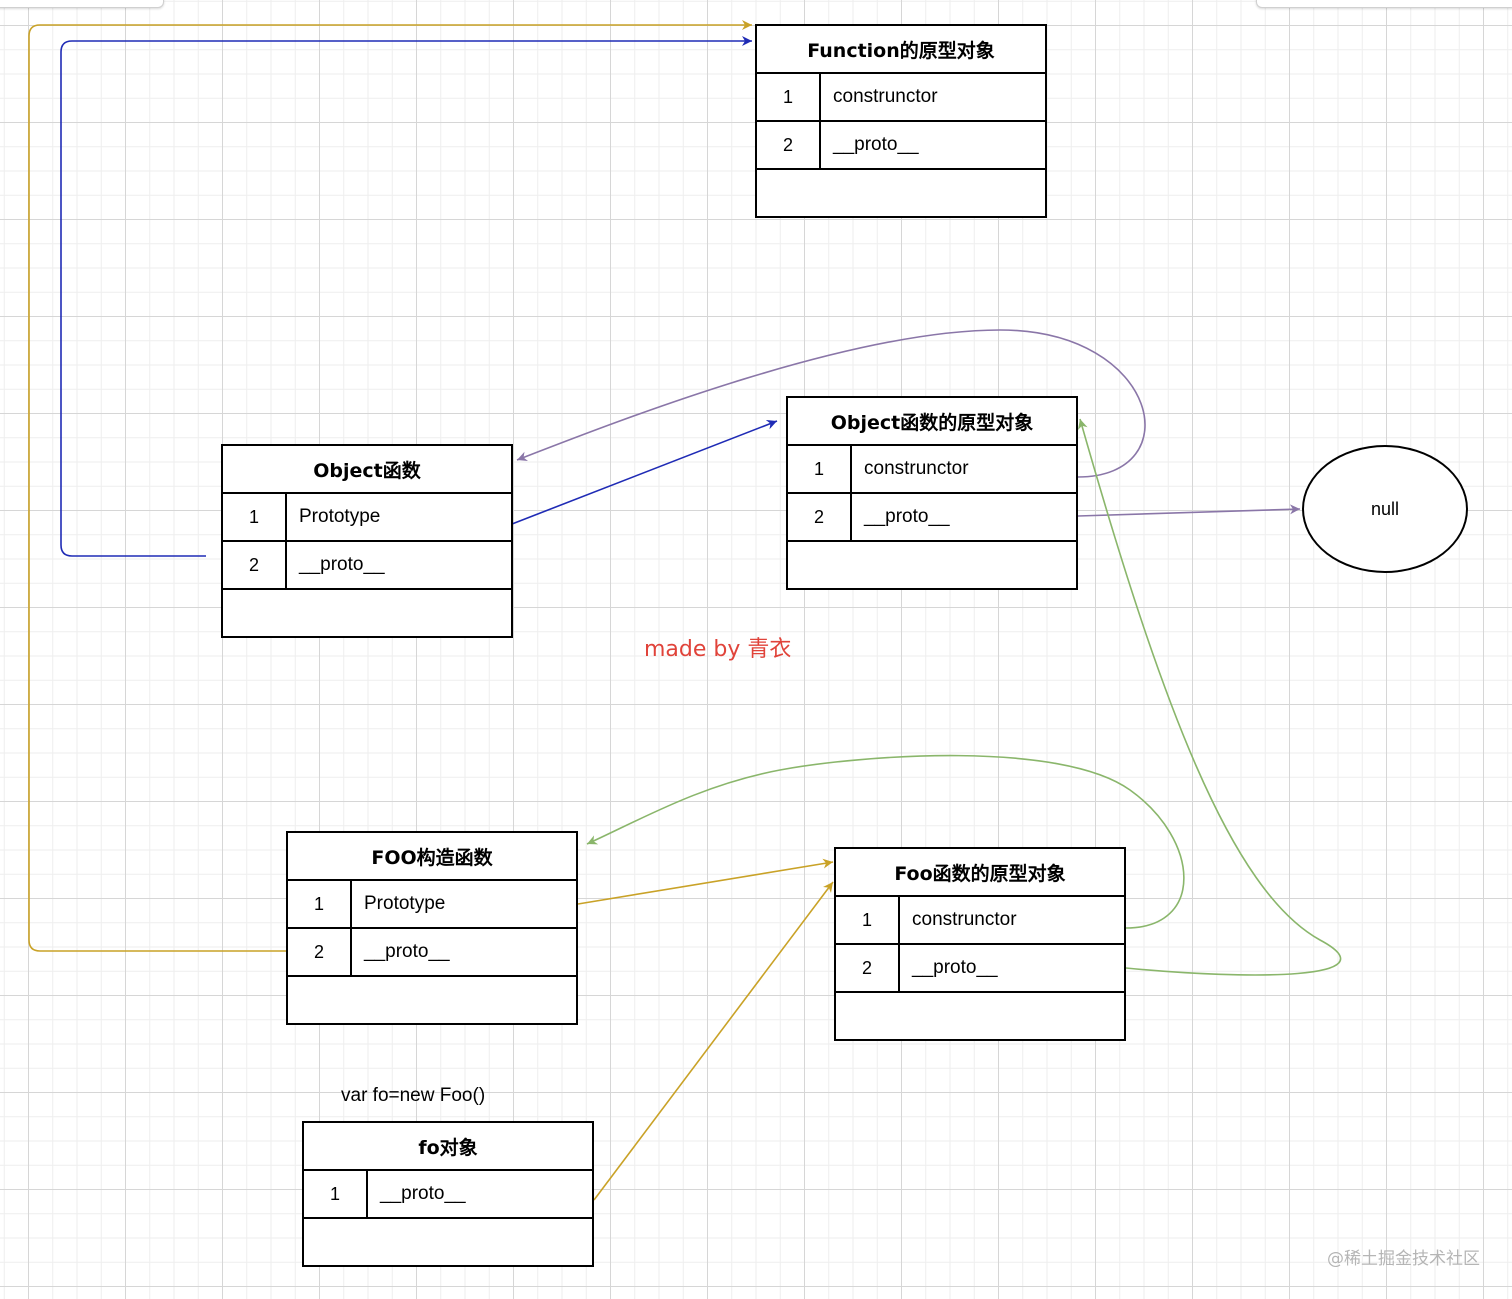  Describe the element at coordinates (432, 857) in the screenshot. I see `table-title: FOO构造函数` at that location.